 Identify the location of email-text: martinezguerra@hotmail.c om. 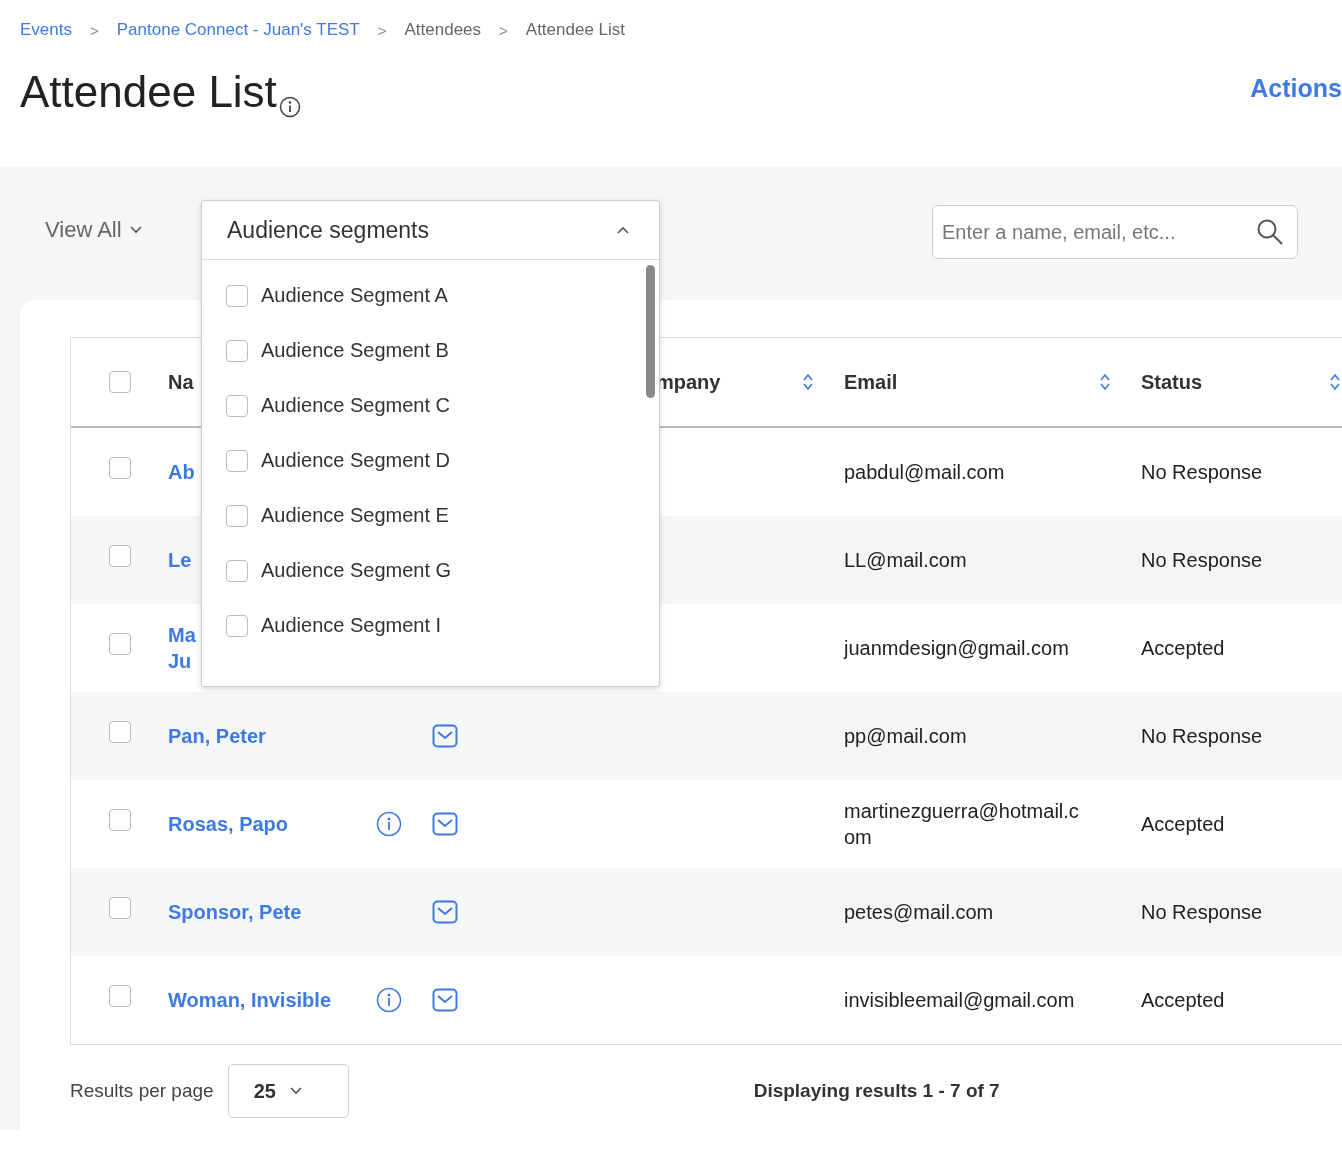
(961, 824).